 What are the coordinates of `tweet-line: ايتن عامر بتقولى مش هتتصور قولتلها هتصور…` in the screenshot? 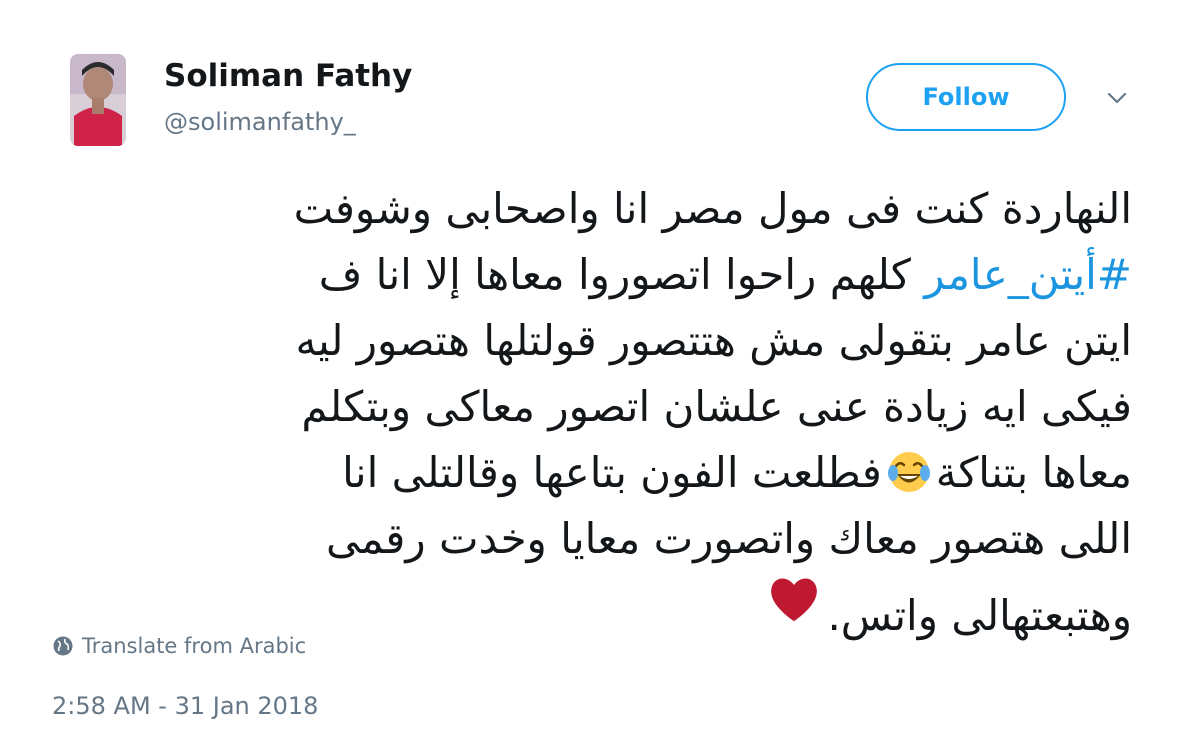 It's located at (713, 340).